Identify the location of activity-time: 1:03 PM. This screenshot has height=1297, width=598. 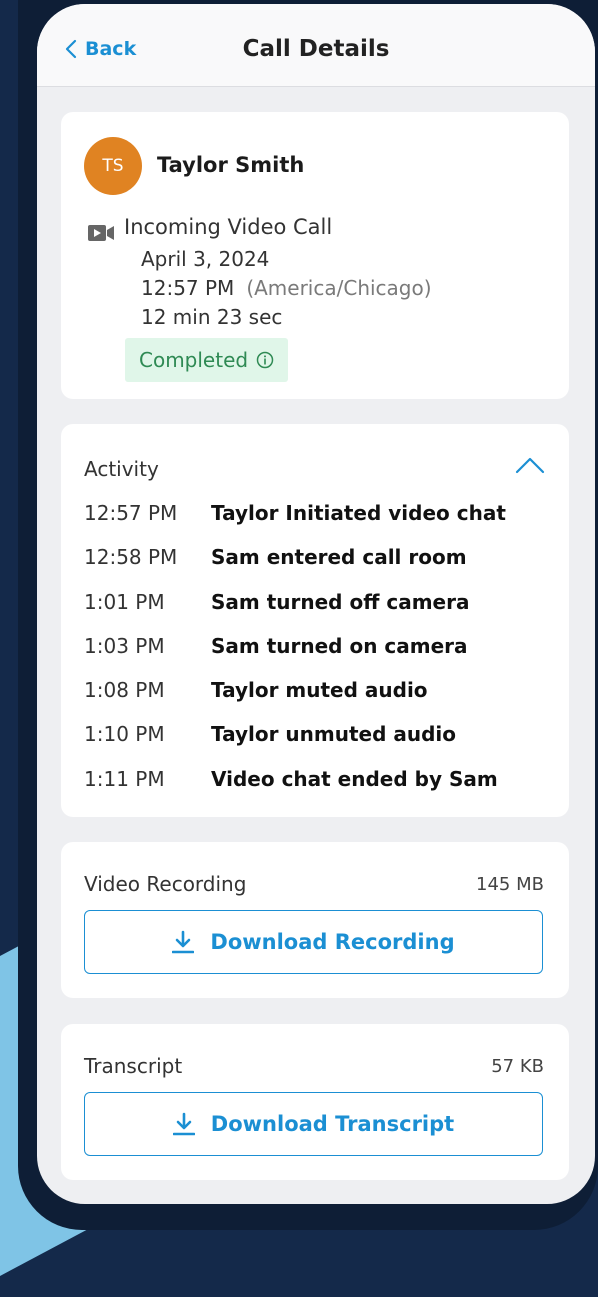
(124, 645).